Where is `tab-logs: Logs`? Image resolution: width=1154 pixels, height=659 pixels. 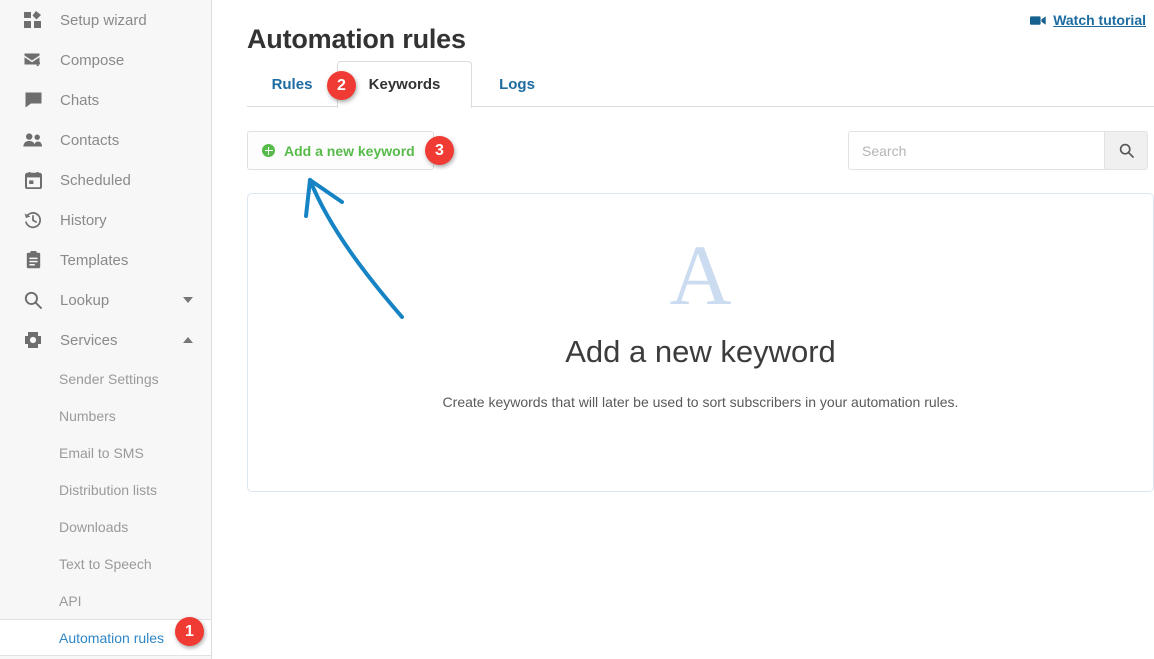 tab-logs: Logs is located at coordinates (517, 84).